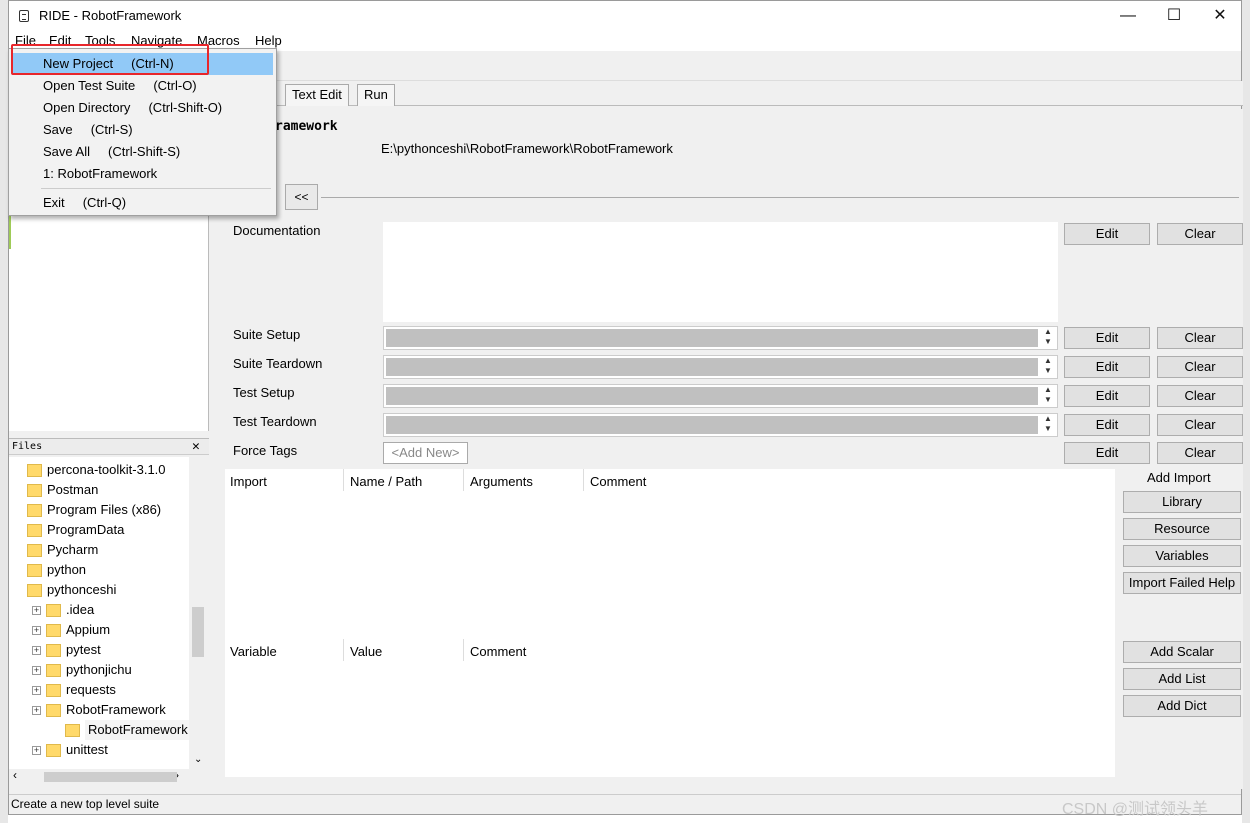  What do you see at coordinates (1200, 338) in the screenshot?
I see `suite-setup-clear-button: Clear` at bounding box center [1200, 338].